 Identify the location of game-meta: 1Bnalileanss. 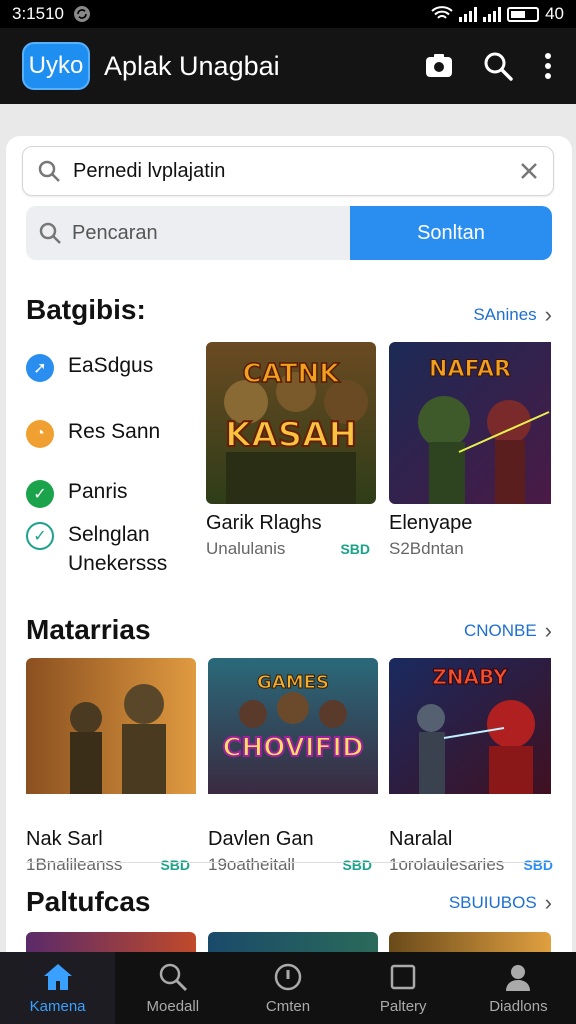
(74, 864).